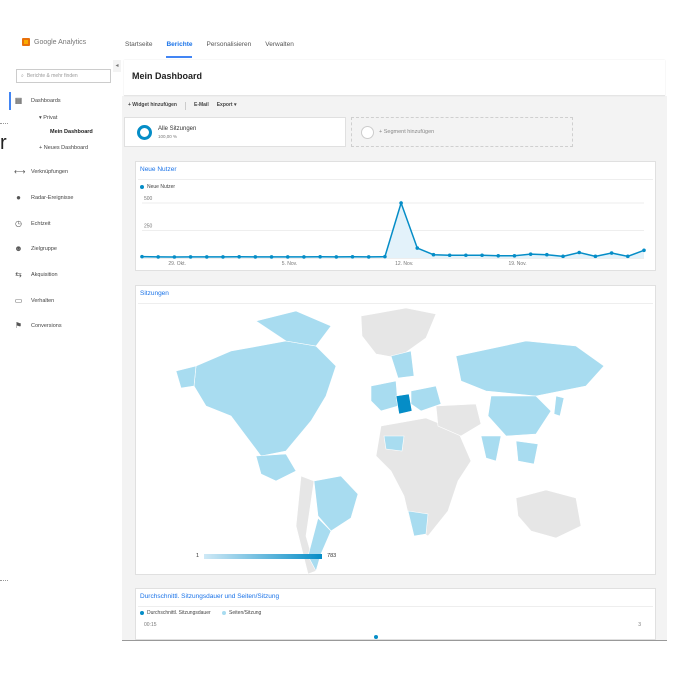 This screenshot has width=675, height=675. What do you see at coordinates (18, 223) in the screenshot?
I see `clock-icon: ◷` at bounding box center [18, 223].